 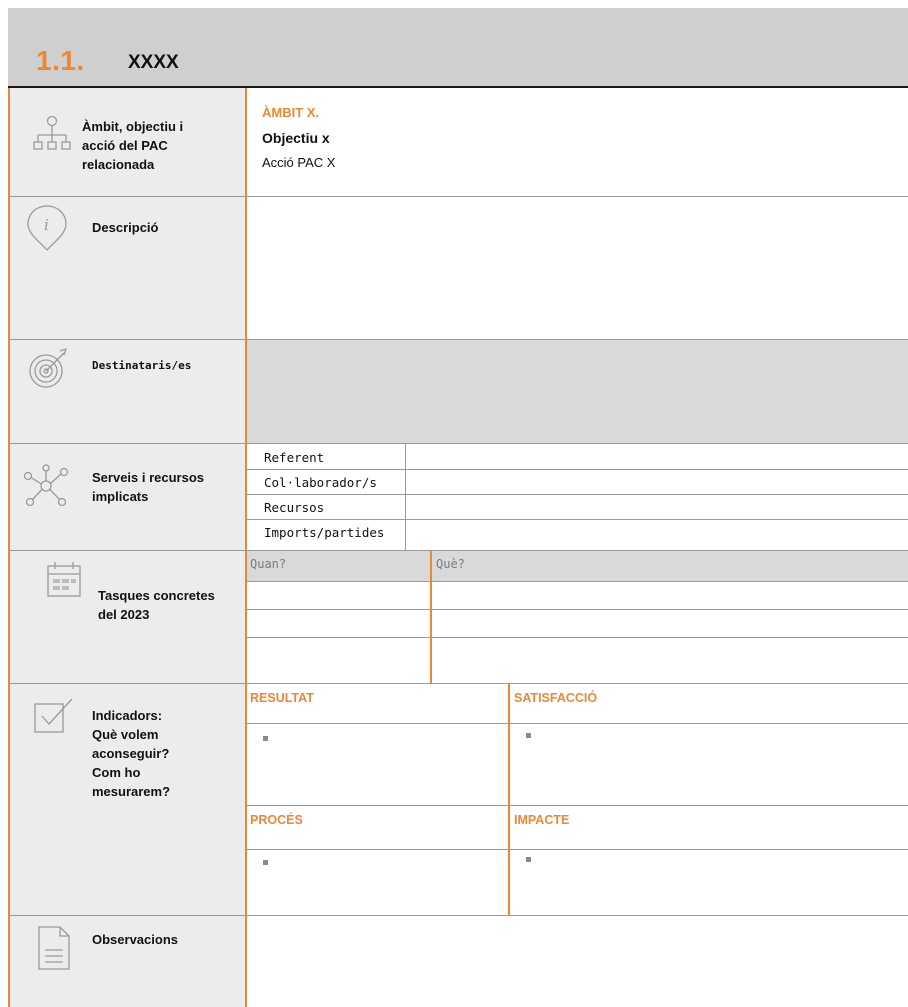 I want to click on tasques-label-line: del 2023, so click(x=124, y=614).